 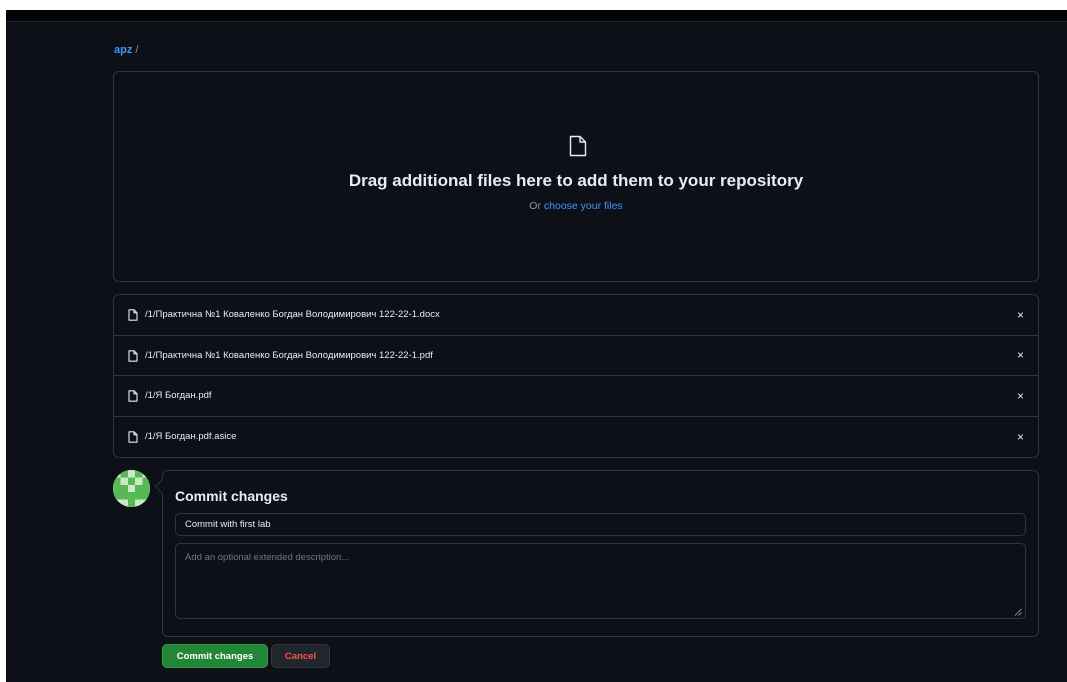 What do you see at coordinates (576, 437) in the screenshot?
I see `file-row: /1/Я Богдан.pdf.asice ×` at bounding box center [576, 437].